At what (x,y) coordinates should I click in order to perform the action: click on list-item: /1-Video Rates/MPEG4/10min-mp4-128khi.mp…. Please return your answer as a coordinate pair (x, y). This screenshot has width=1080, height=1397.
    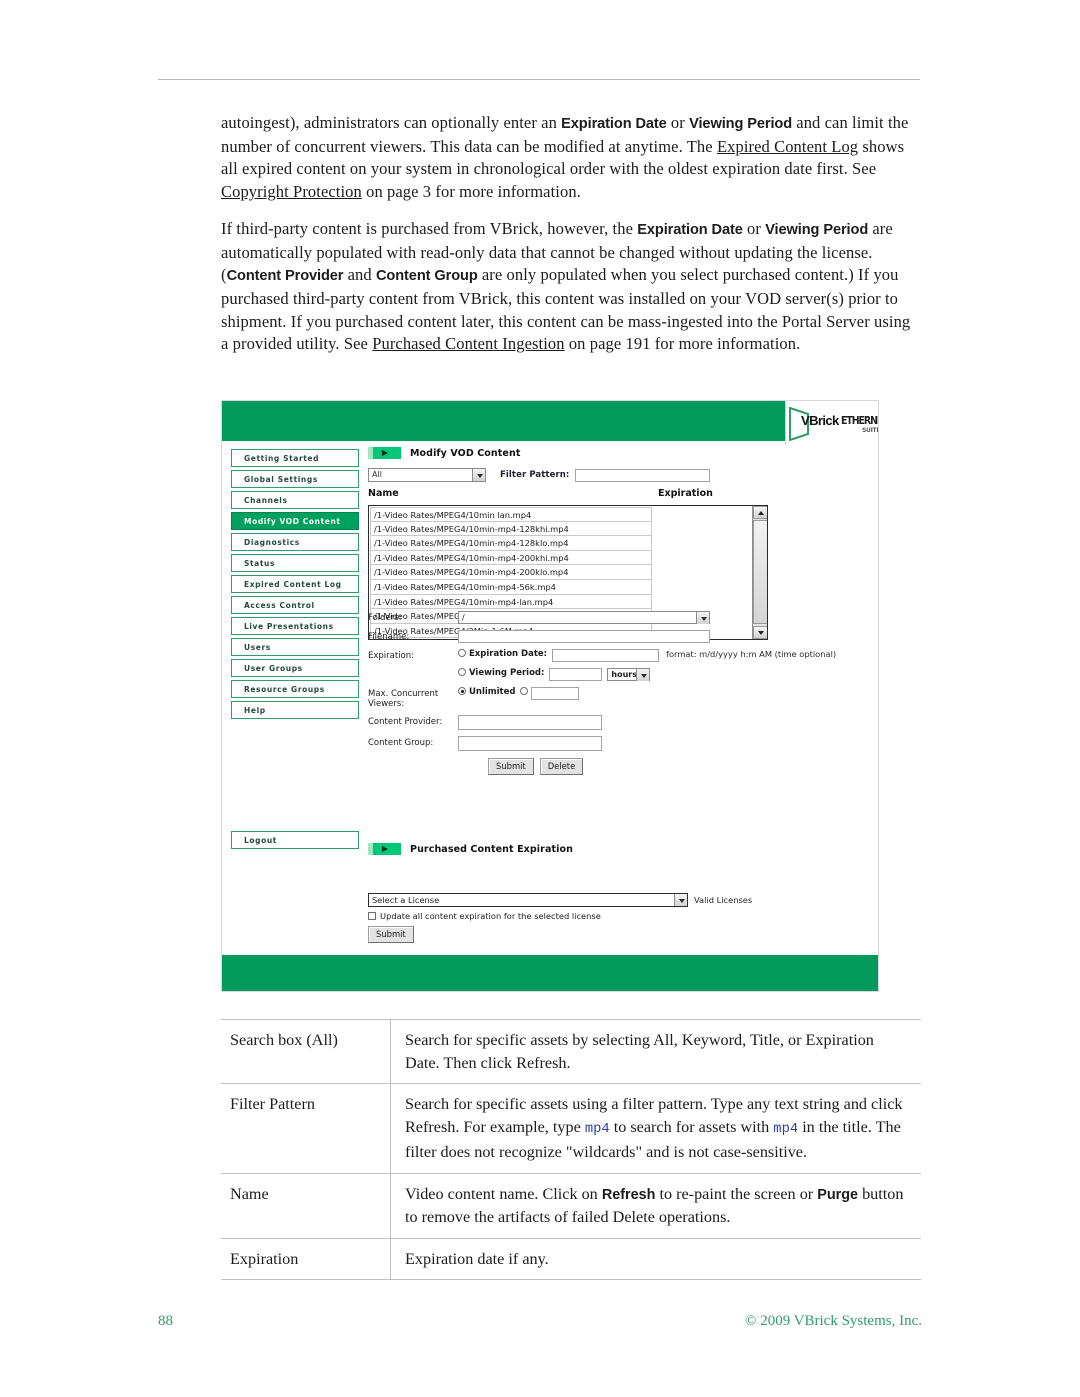
    Looking at the image, I should click on (511, 529).